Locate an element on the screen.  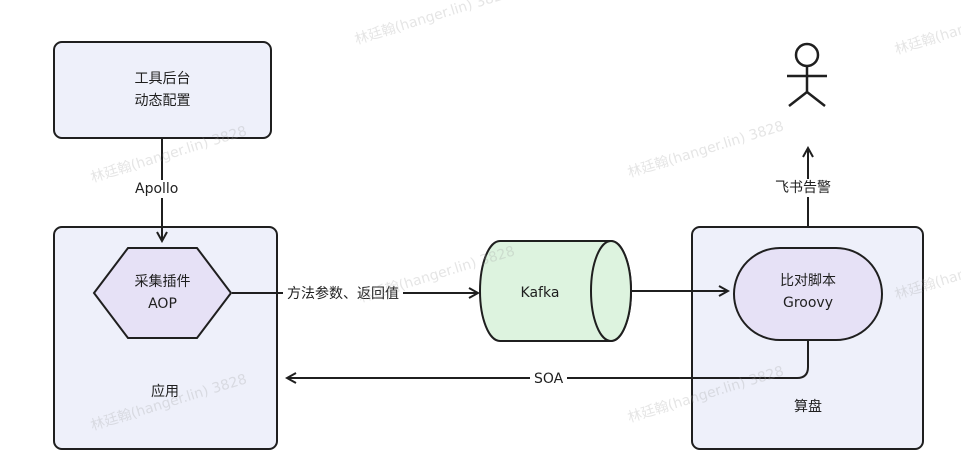
compare-label-line2: Groovy is located at coordinates (808, 303).